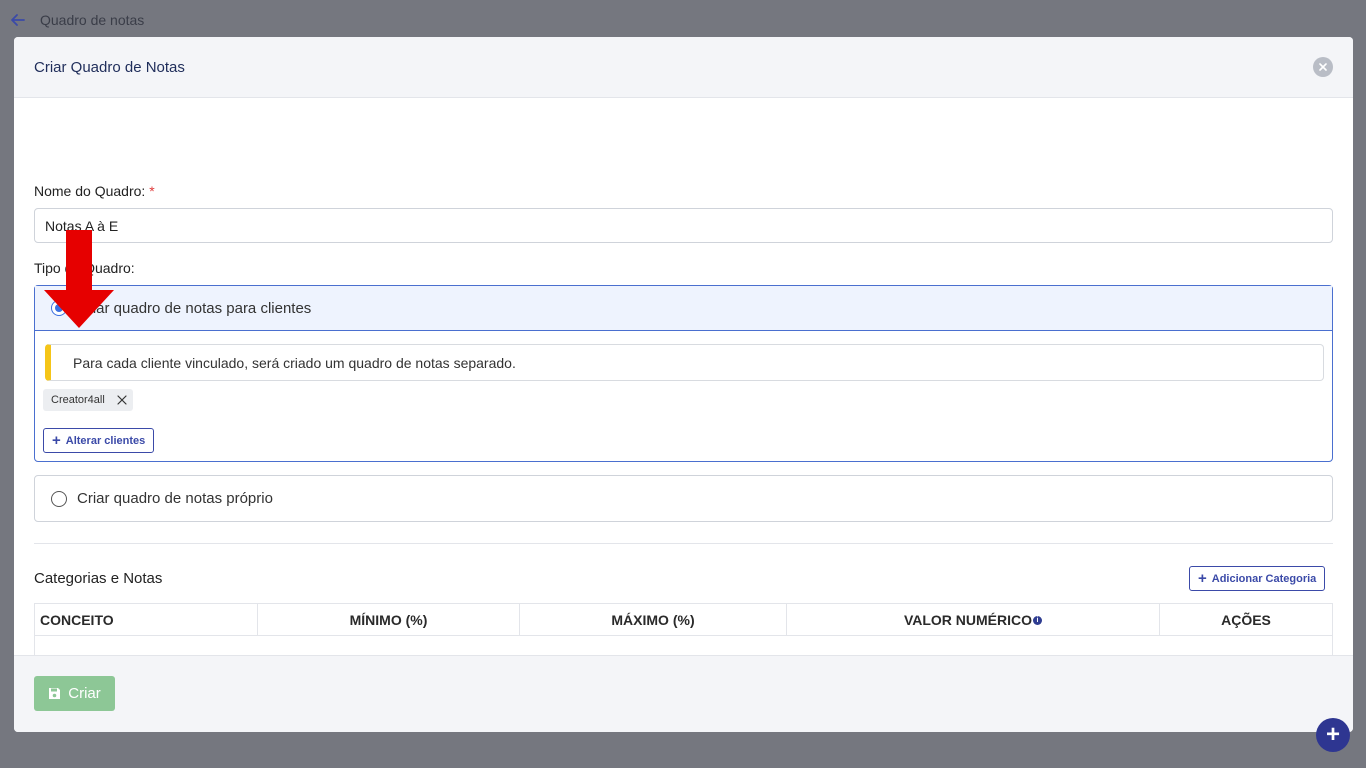 Image resolution: width=1366 pixels, height=768 pixels. I want to click on type-label: Tipo de Quadro:, so click(84, 268).